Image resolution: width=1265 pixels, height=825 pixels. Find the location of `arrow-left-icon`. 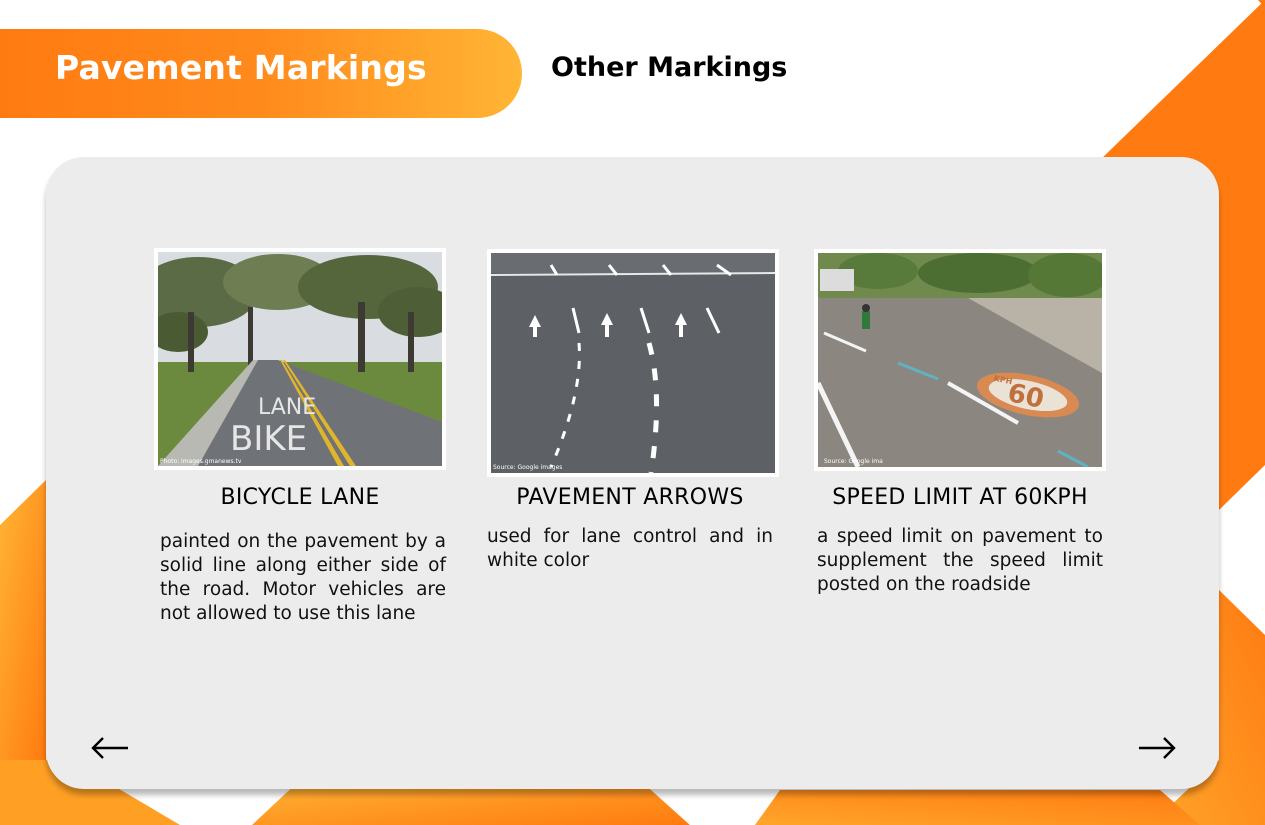

arrow-left-icon is located at coordinates (109, 748).